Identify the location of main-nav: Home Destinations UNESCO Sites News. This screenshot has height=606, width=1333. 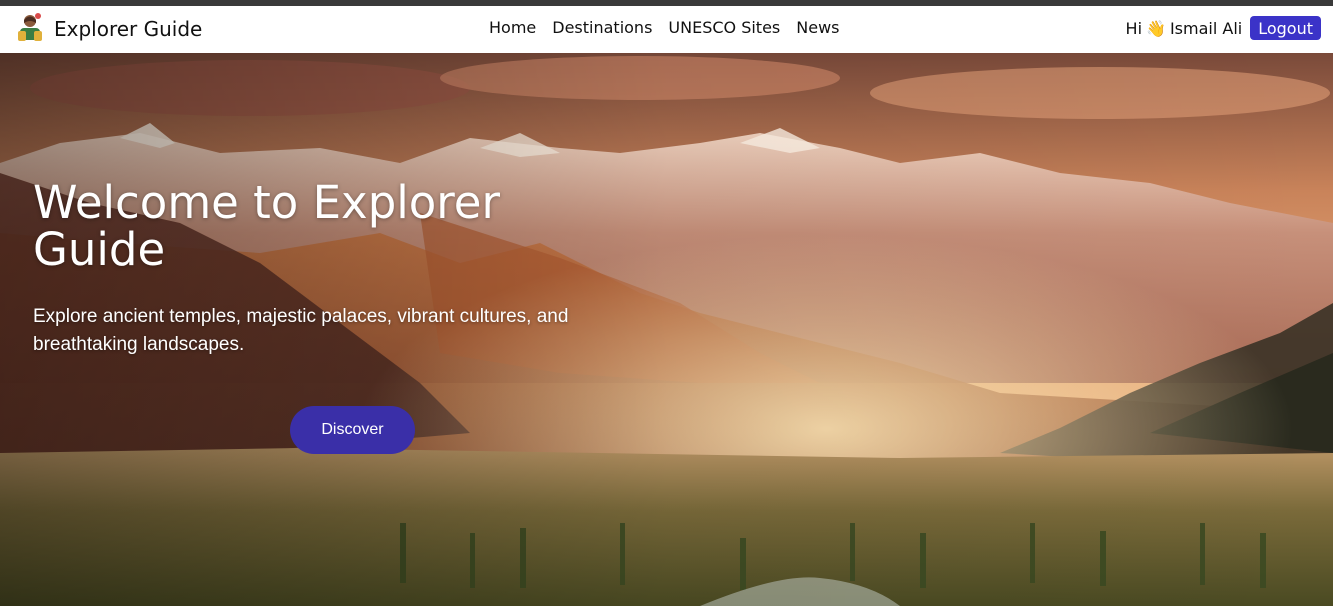
(664, 27).